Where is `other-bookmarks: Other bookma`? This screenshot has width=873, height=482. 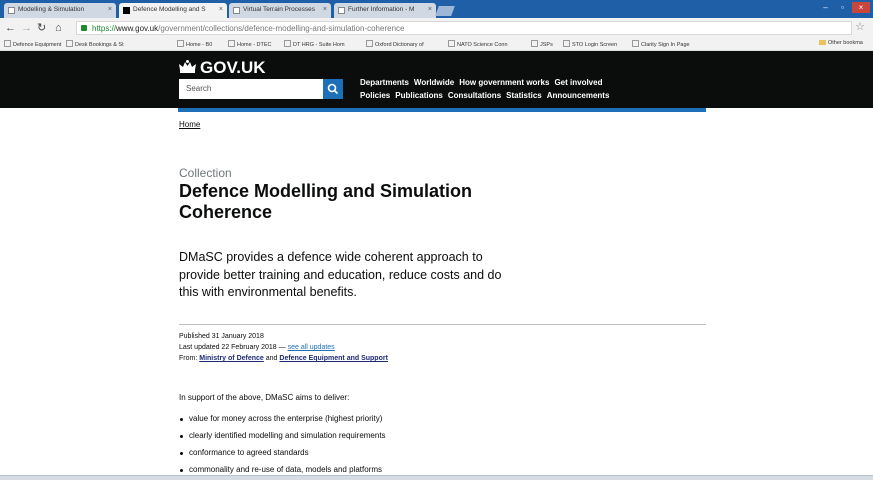
other-bookmarks: Other bookma is located at coordinates (841, 43).